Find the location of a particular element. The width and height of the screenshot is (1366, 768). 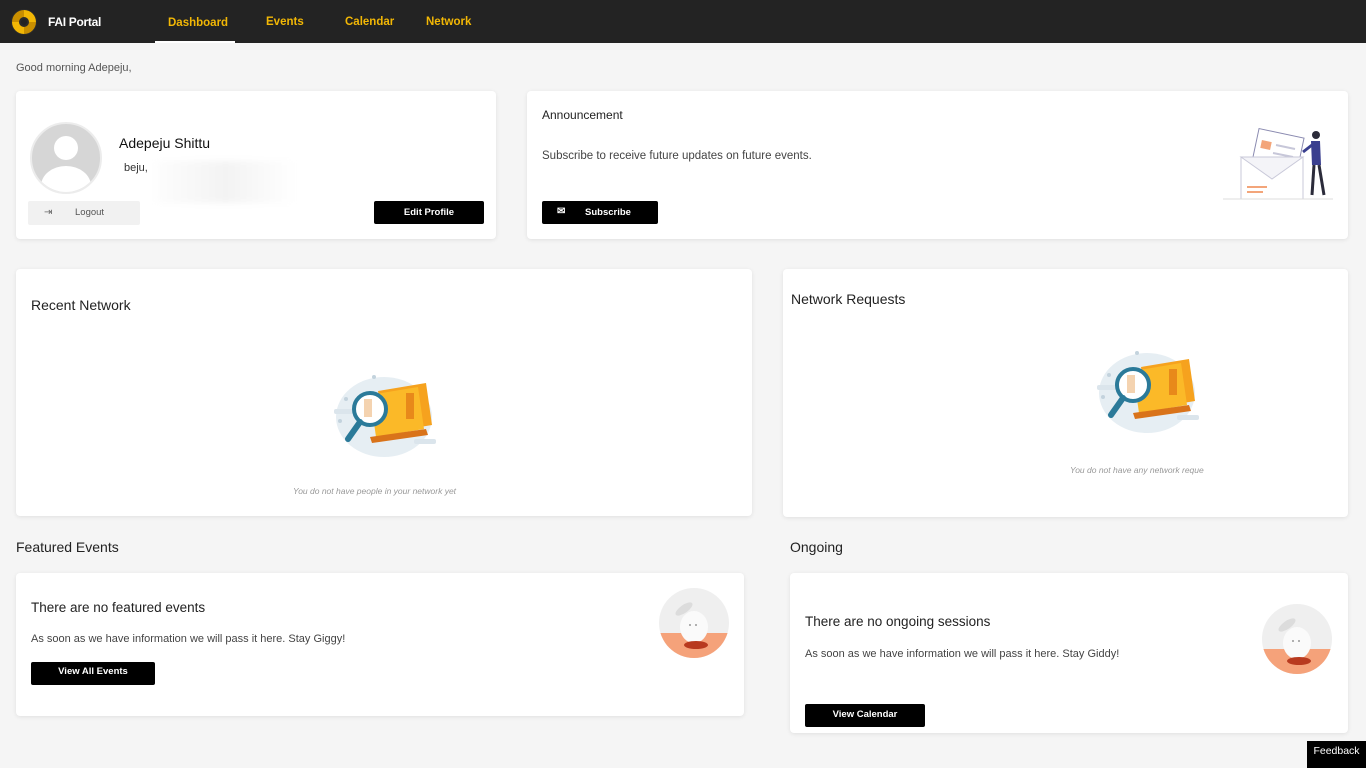

network-requests-title: Network Requests is located at coordinates (848, 299).